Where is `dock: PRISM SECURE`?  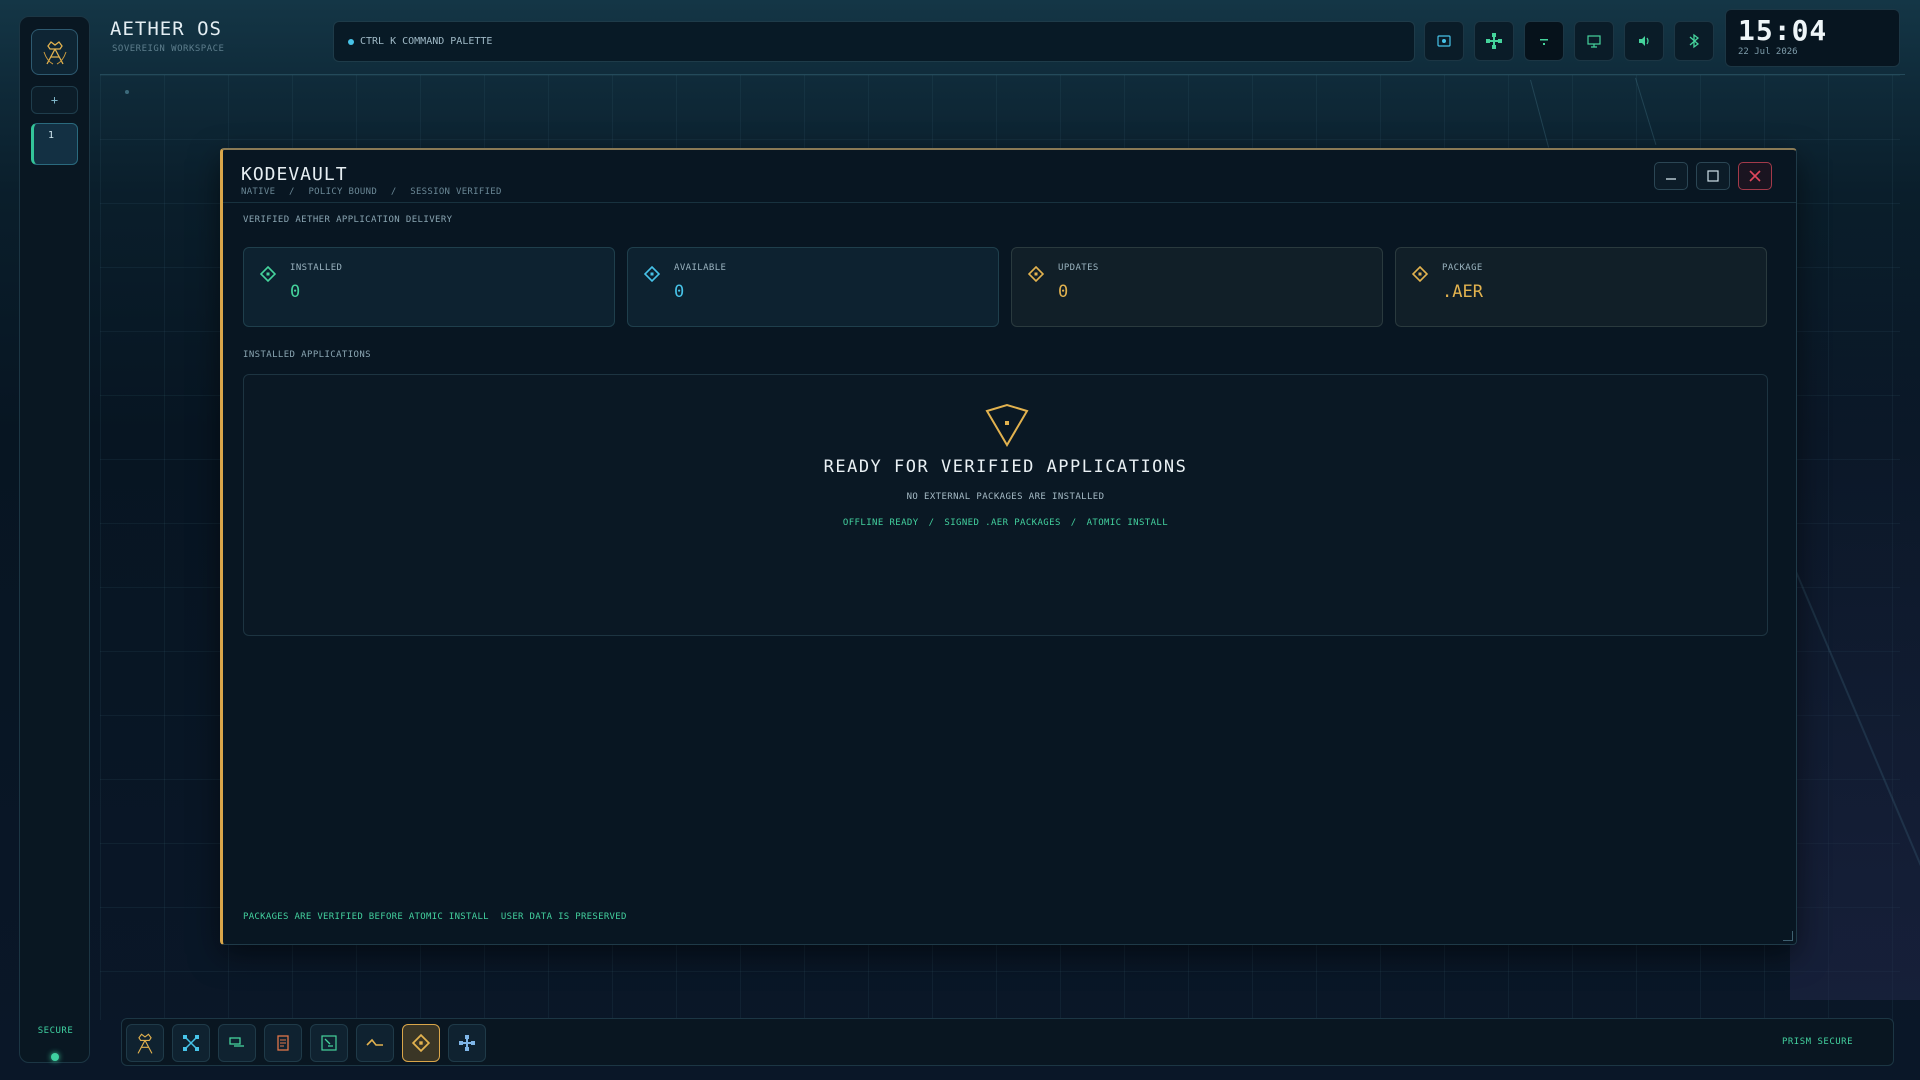 dock: PRISM SECURE is located at coordinates (1007, 1042).